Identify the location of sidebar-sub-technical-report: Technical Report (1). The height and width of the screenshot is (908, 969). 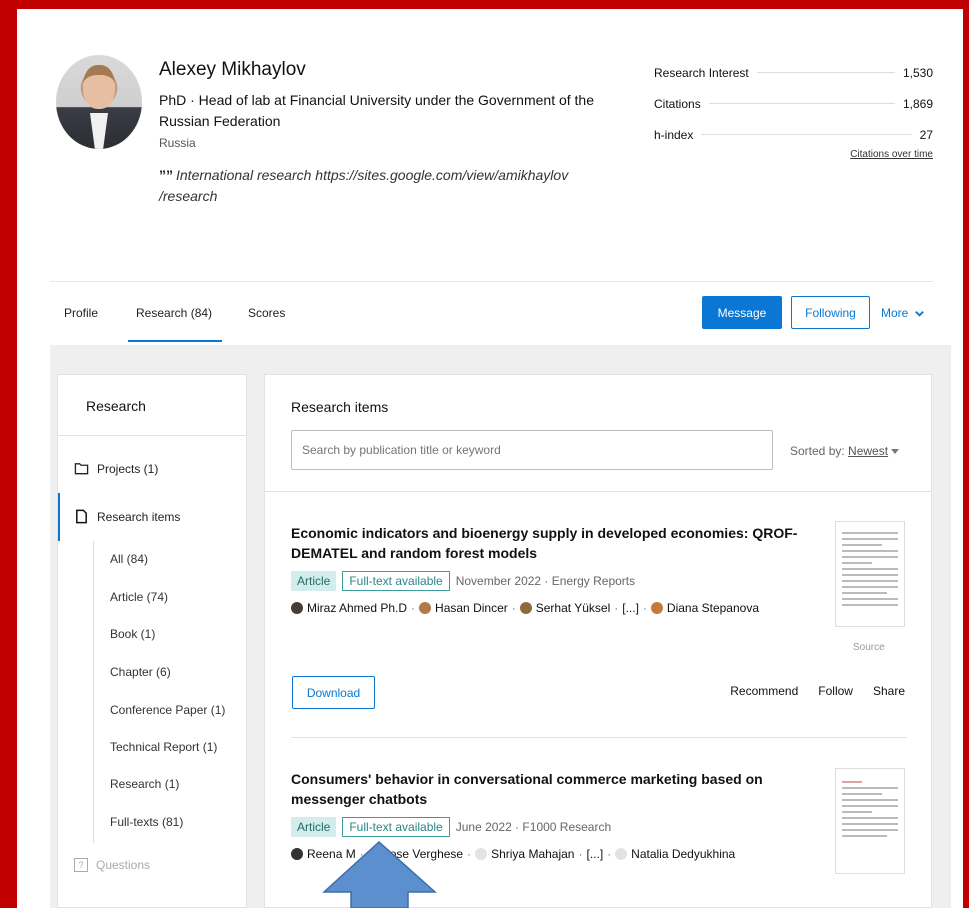
(163, 747).